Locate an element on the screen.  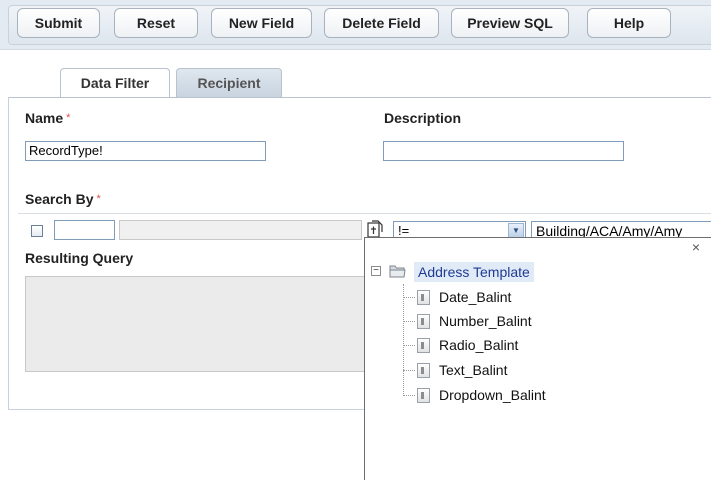
search-by-label: Search By * is located at coordinates (63, 199).